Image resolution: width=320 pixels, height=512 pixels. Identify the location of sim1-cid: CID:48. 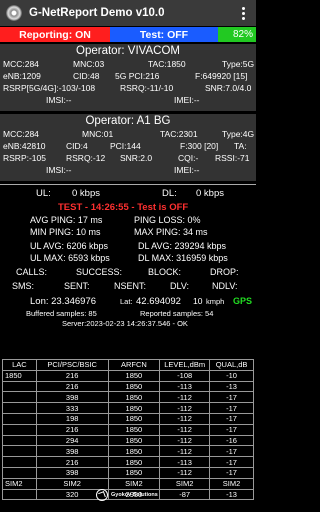
(86, 76).